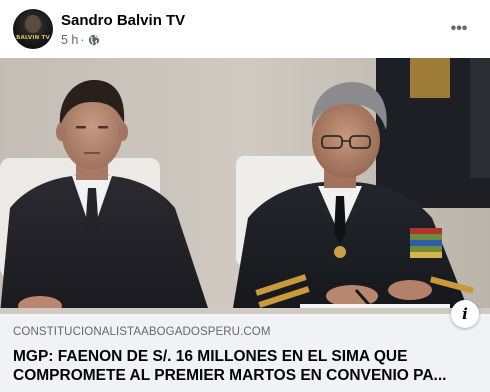 This screenshot has height=392, width=490. I want to click on page-name-link: Sandro Balvin TV, so click(123, 20).